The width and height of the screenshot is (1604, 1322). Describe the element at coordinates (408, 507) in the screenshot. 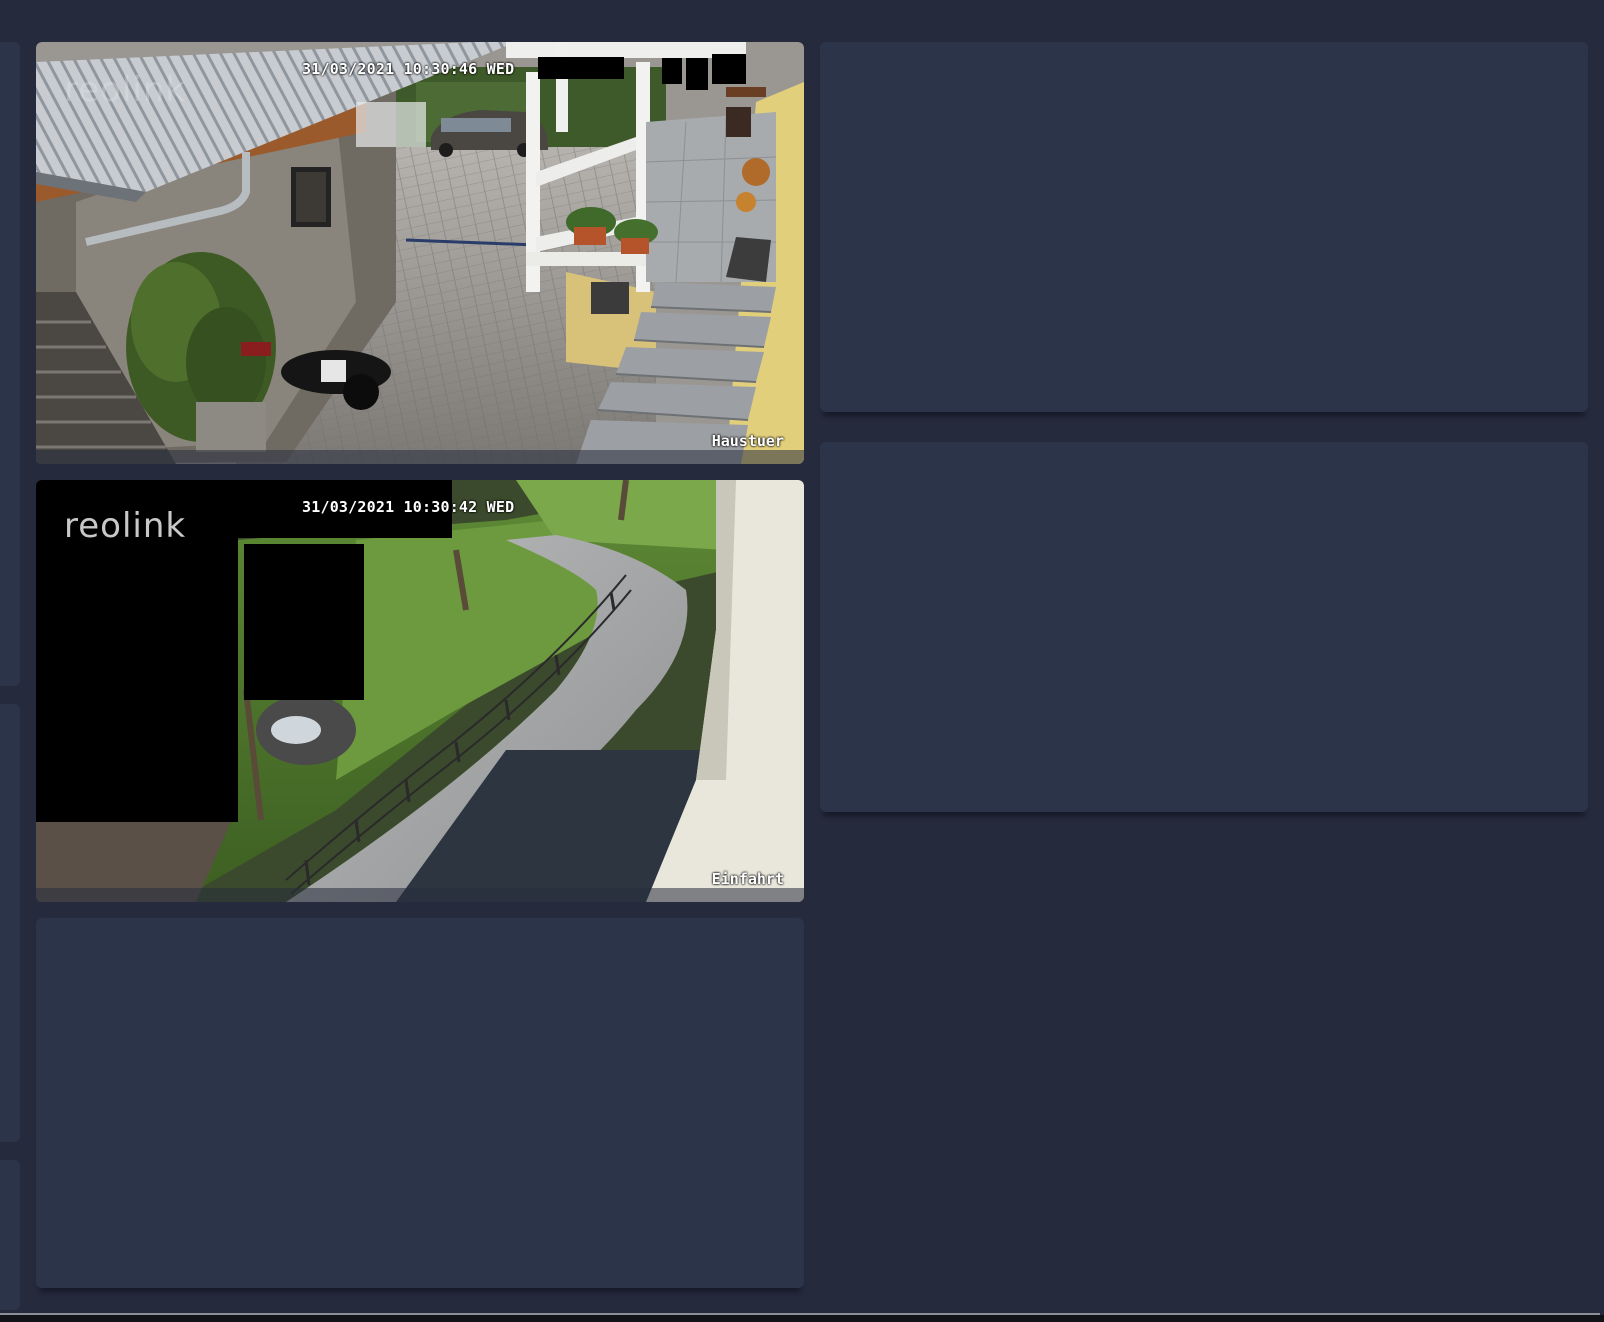

I see `camera-timestamp: 31/03/2021 10:30:42 WED` at that location.